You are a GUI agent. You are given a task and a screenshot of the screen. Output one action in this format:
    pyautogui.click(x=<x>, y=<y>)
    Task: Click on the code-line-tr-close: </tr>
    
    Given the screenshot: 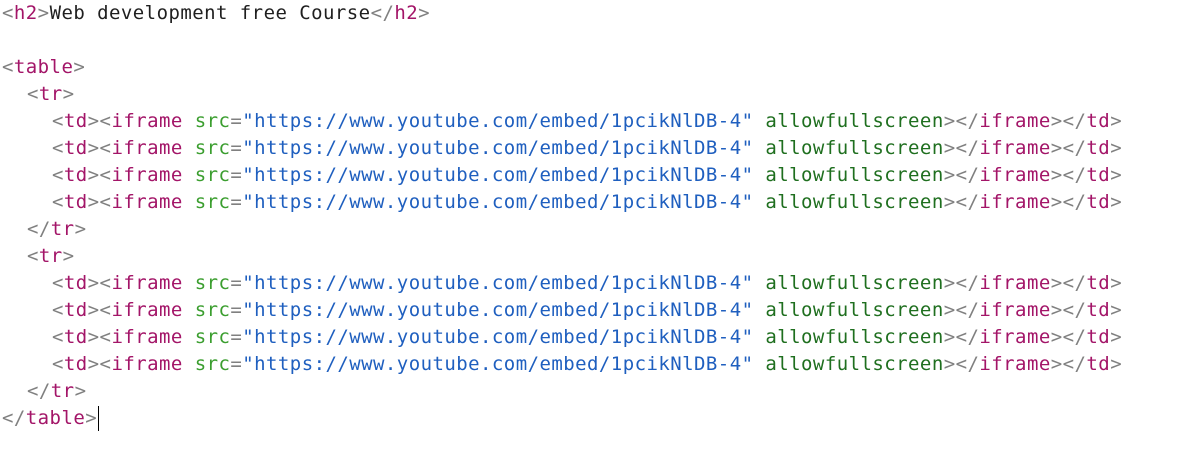 What is the action you would take?
    pyautogui.click(x=44, y=229)
    